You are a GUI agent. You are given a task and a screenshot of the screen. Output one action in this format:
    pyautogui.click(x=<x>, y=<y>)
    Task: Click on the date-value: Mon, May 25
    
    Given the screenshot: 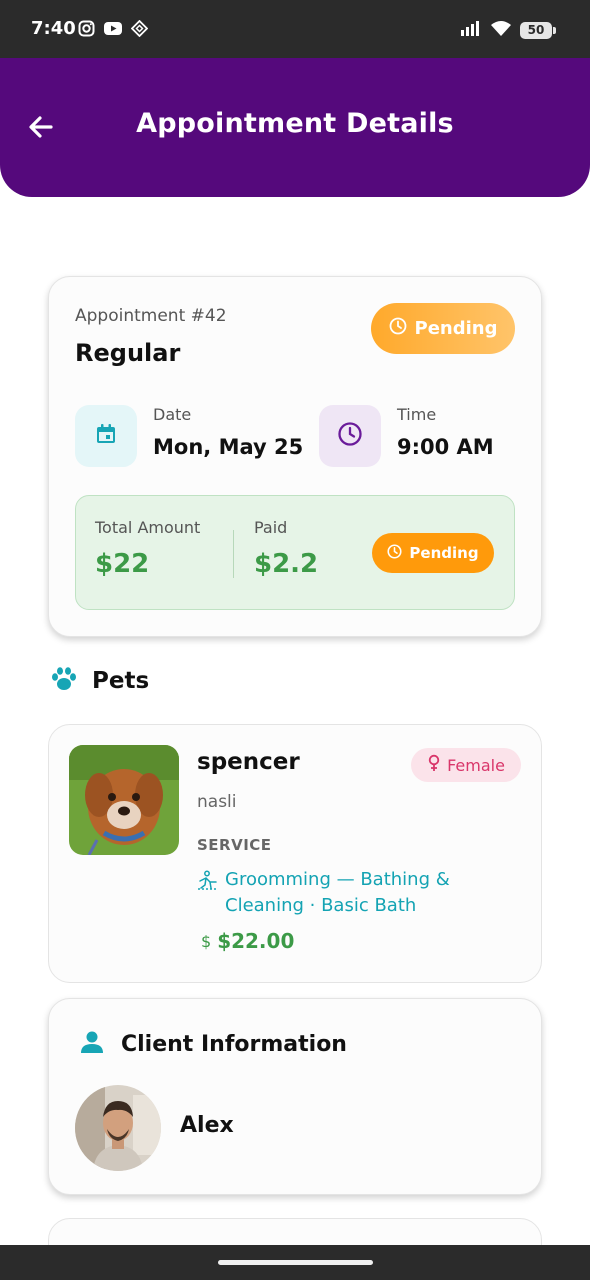 What is the action you would take?
    pyautogui.click(x=228, y=447)
    